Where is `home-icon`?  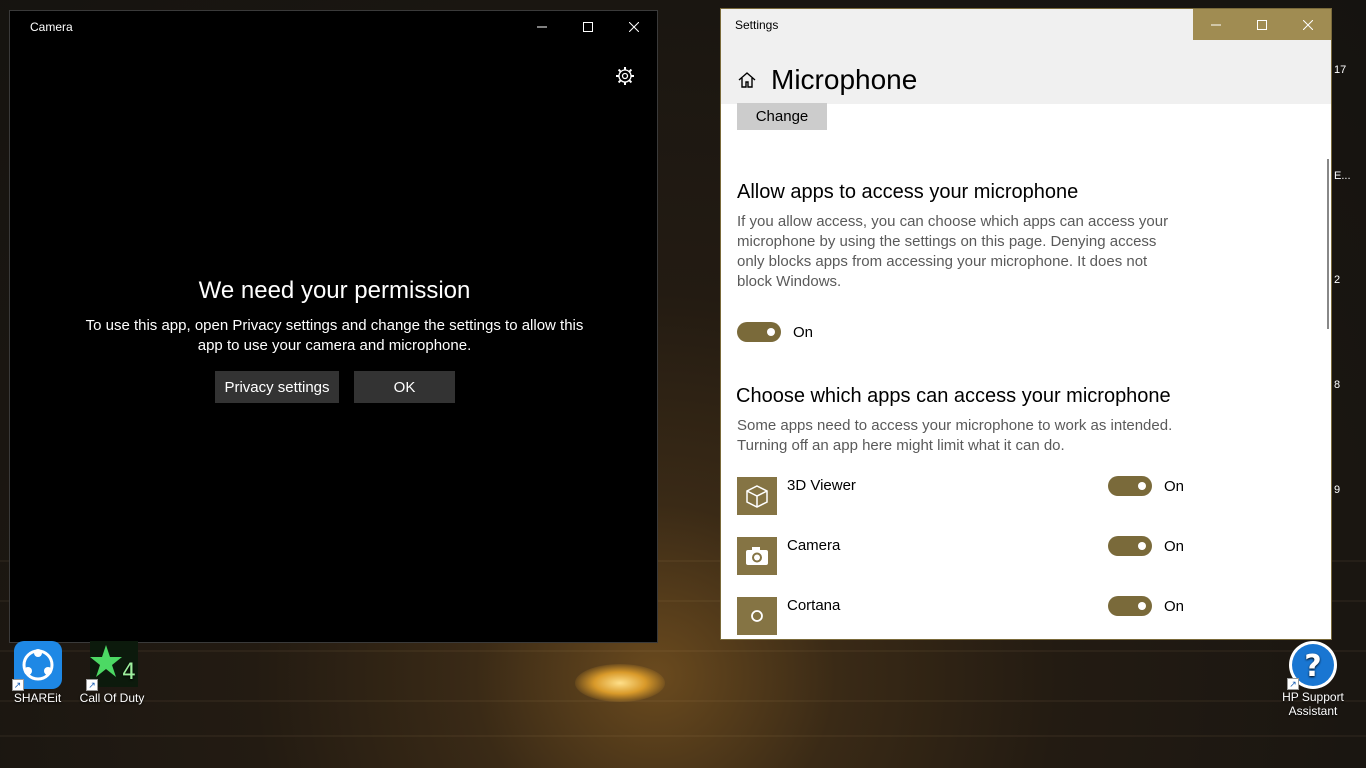 home-icon is located at coordinates (747, 80).